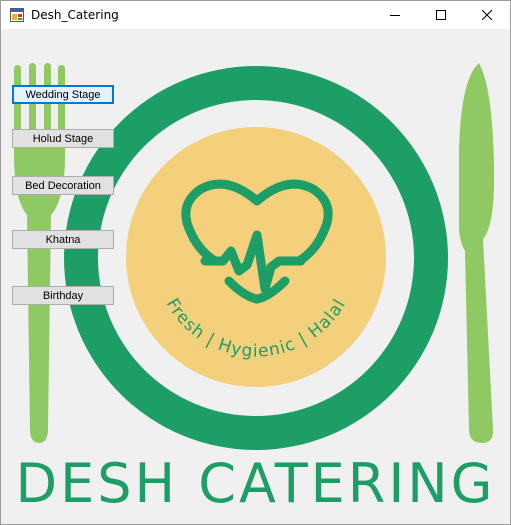  I want to click on maximize-icon, so click(441, 15).